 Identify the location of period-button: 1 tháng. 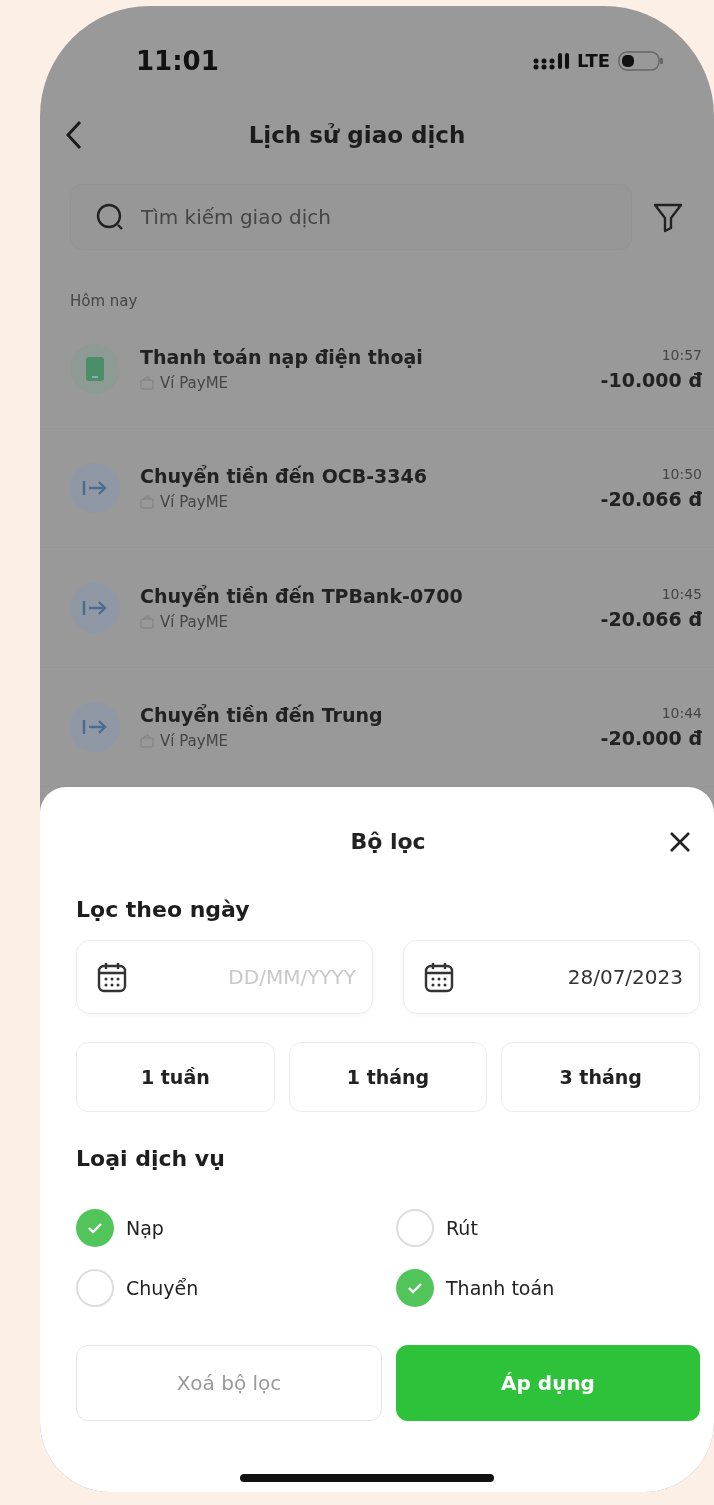
(388, 1076).